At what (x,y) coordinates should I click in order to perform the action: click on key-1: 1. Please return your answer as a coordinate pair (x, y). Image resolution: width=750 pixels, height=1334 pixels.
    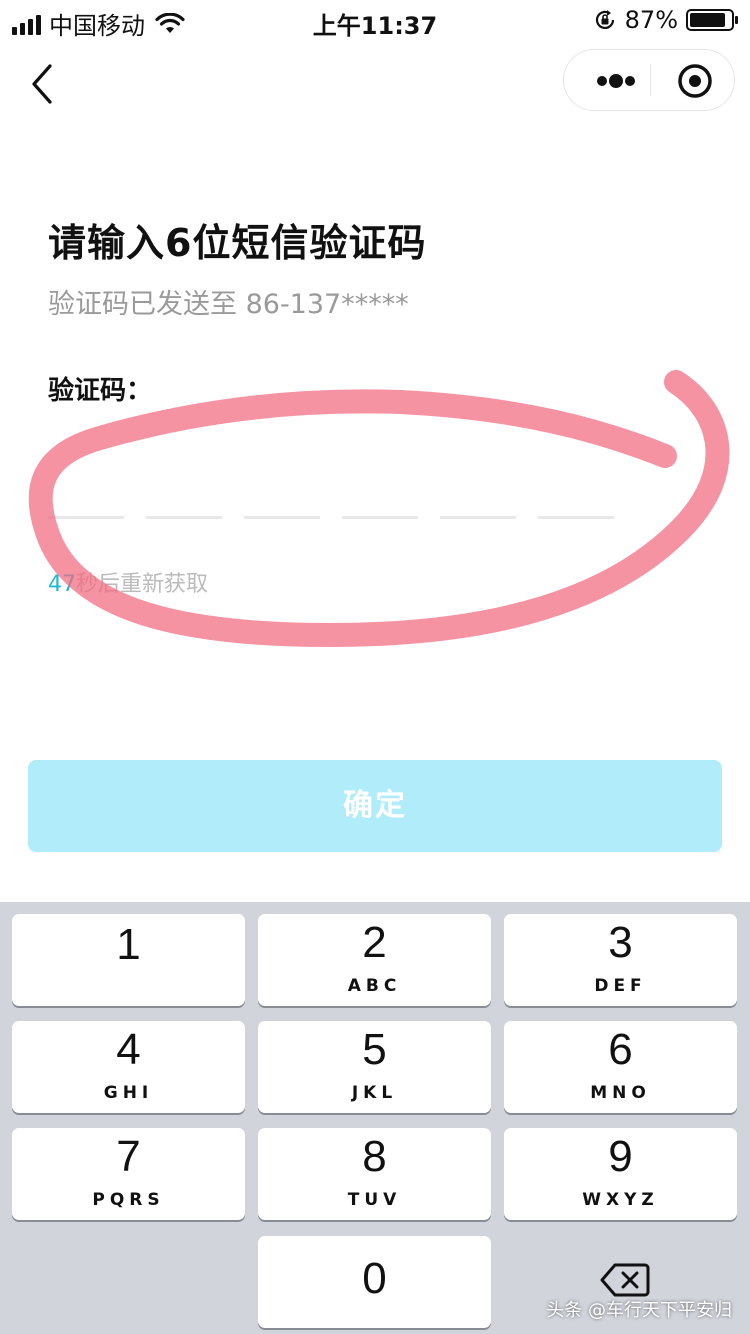
    Looking at the image, I should click on (128, 960).